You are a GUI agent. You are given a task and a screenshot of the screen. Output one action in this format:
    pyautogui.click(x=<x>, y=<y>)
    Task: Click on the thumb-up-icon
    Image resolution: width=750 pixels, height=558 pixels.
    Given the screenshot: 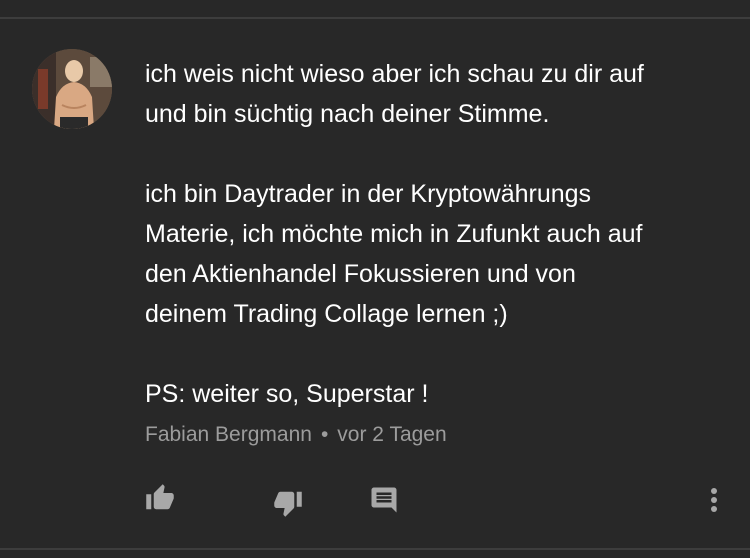 What is the action you would take?
    pyautogui.click(x=160, y=497)
    